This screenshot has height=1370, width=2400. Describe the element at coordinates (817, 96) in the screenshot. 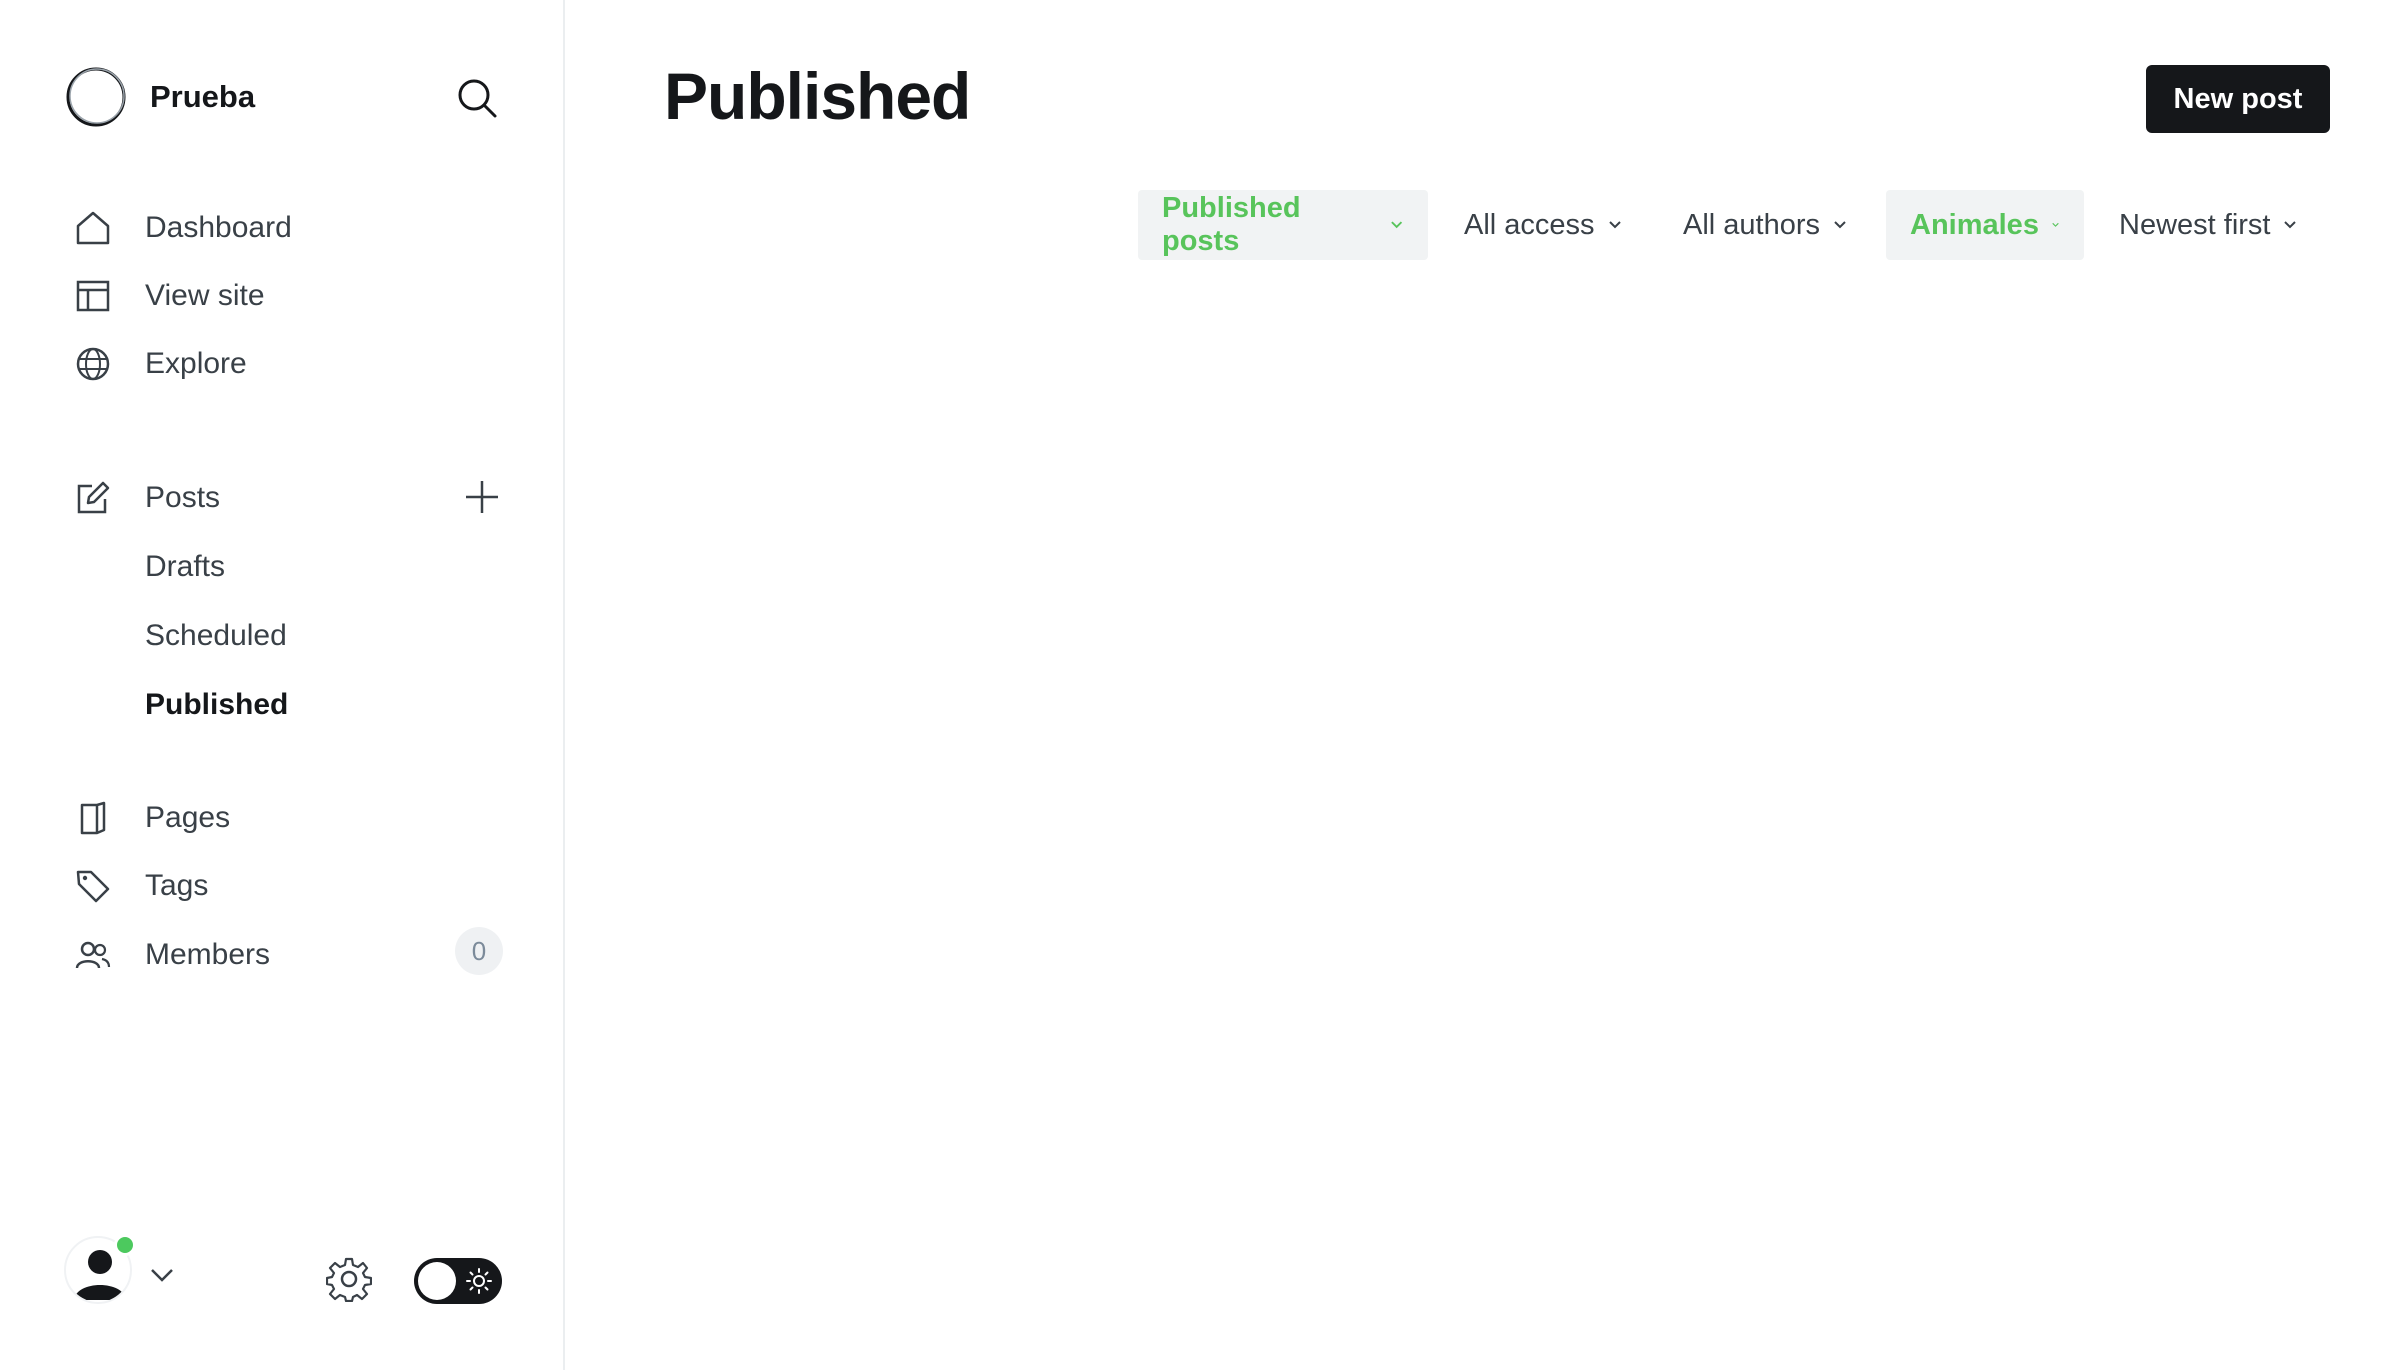

I see `page-title: Published` at that location.